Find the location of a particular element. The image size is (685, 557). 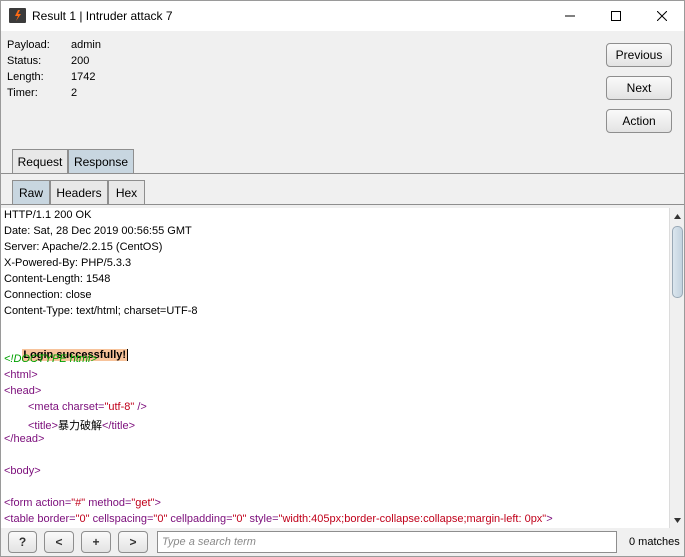

info-value: admin is located at coordinates (86, 45).